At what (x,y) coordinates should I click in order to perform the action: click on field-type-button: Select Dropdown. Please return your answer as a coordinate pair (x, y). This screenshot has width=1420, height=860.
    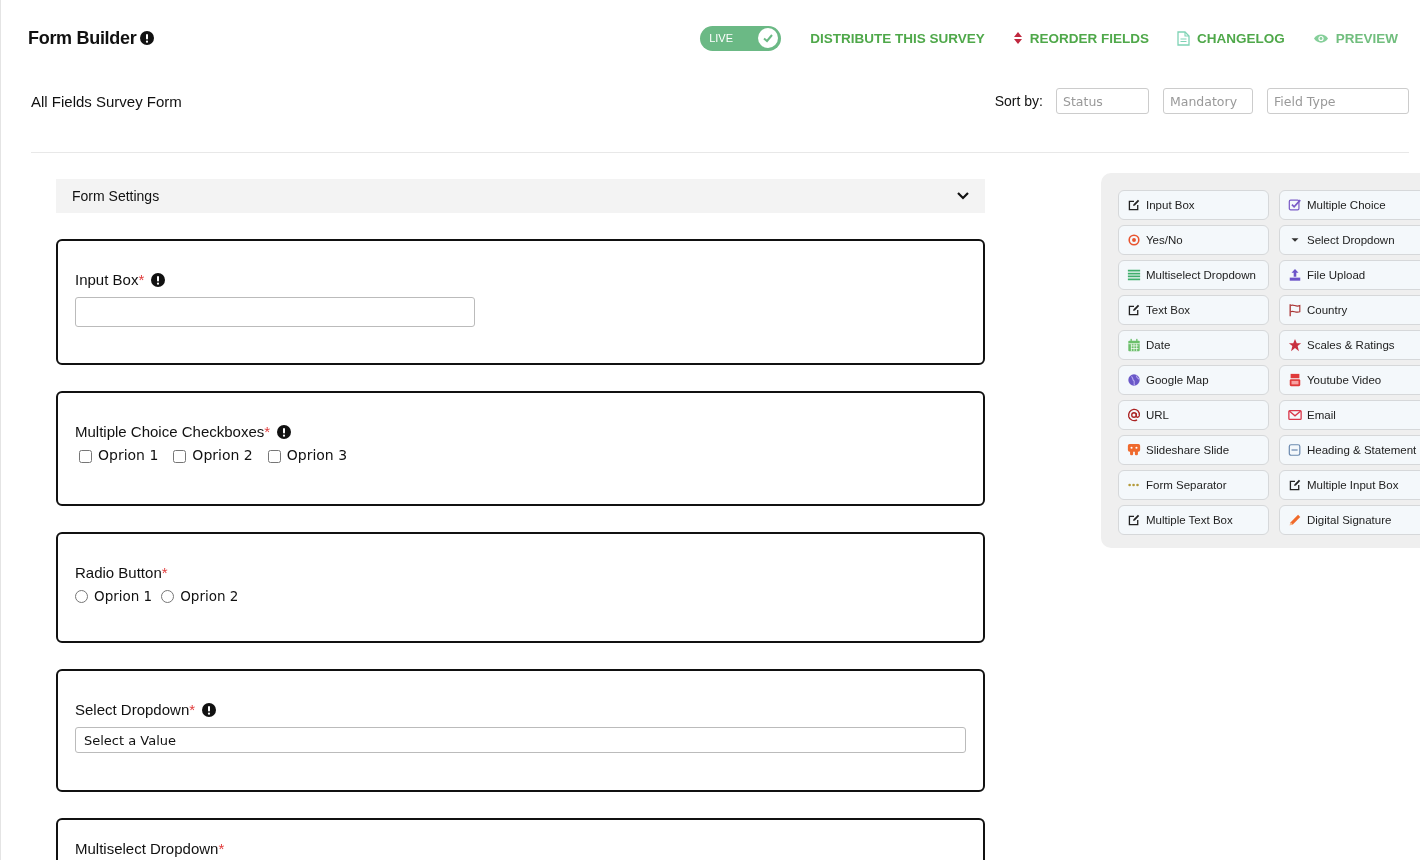
    Looking at the image, I should click on (1349, 240).